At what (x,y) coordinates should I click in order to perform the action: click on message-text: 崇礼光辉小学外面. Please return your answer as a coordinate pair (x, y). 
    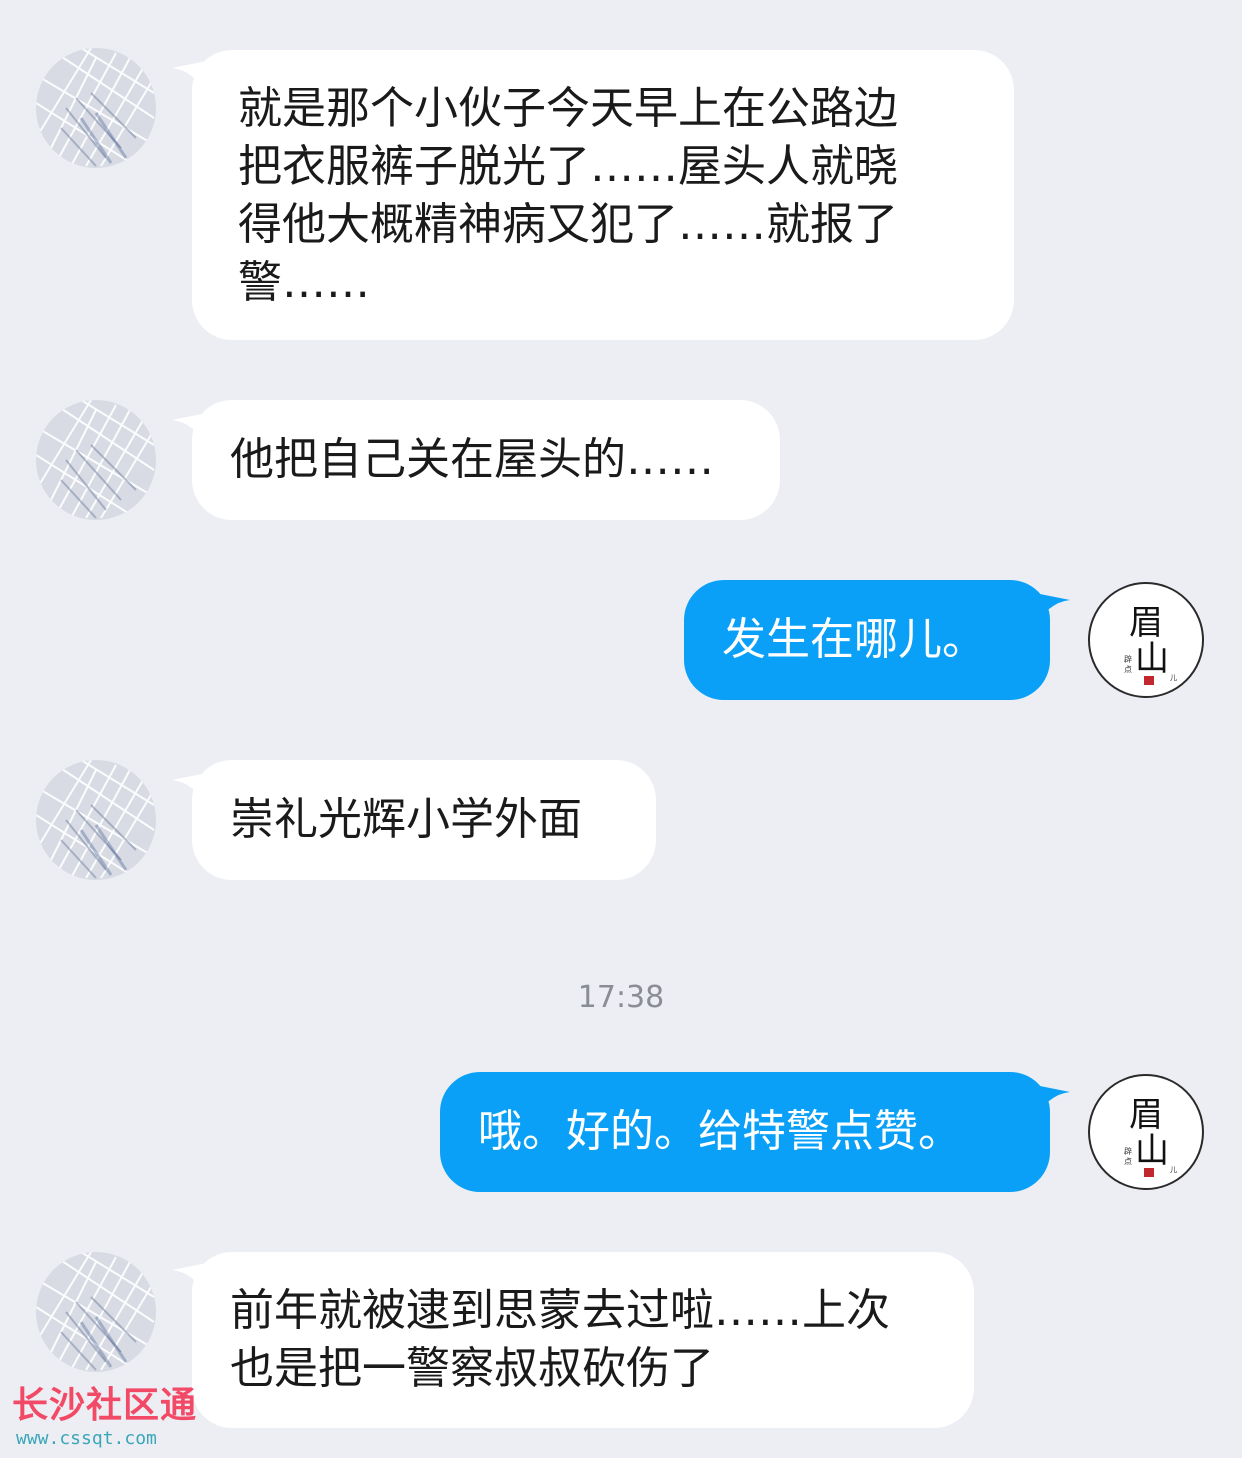
    Looking at the image, I should click on (406, 819).